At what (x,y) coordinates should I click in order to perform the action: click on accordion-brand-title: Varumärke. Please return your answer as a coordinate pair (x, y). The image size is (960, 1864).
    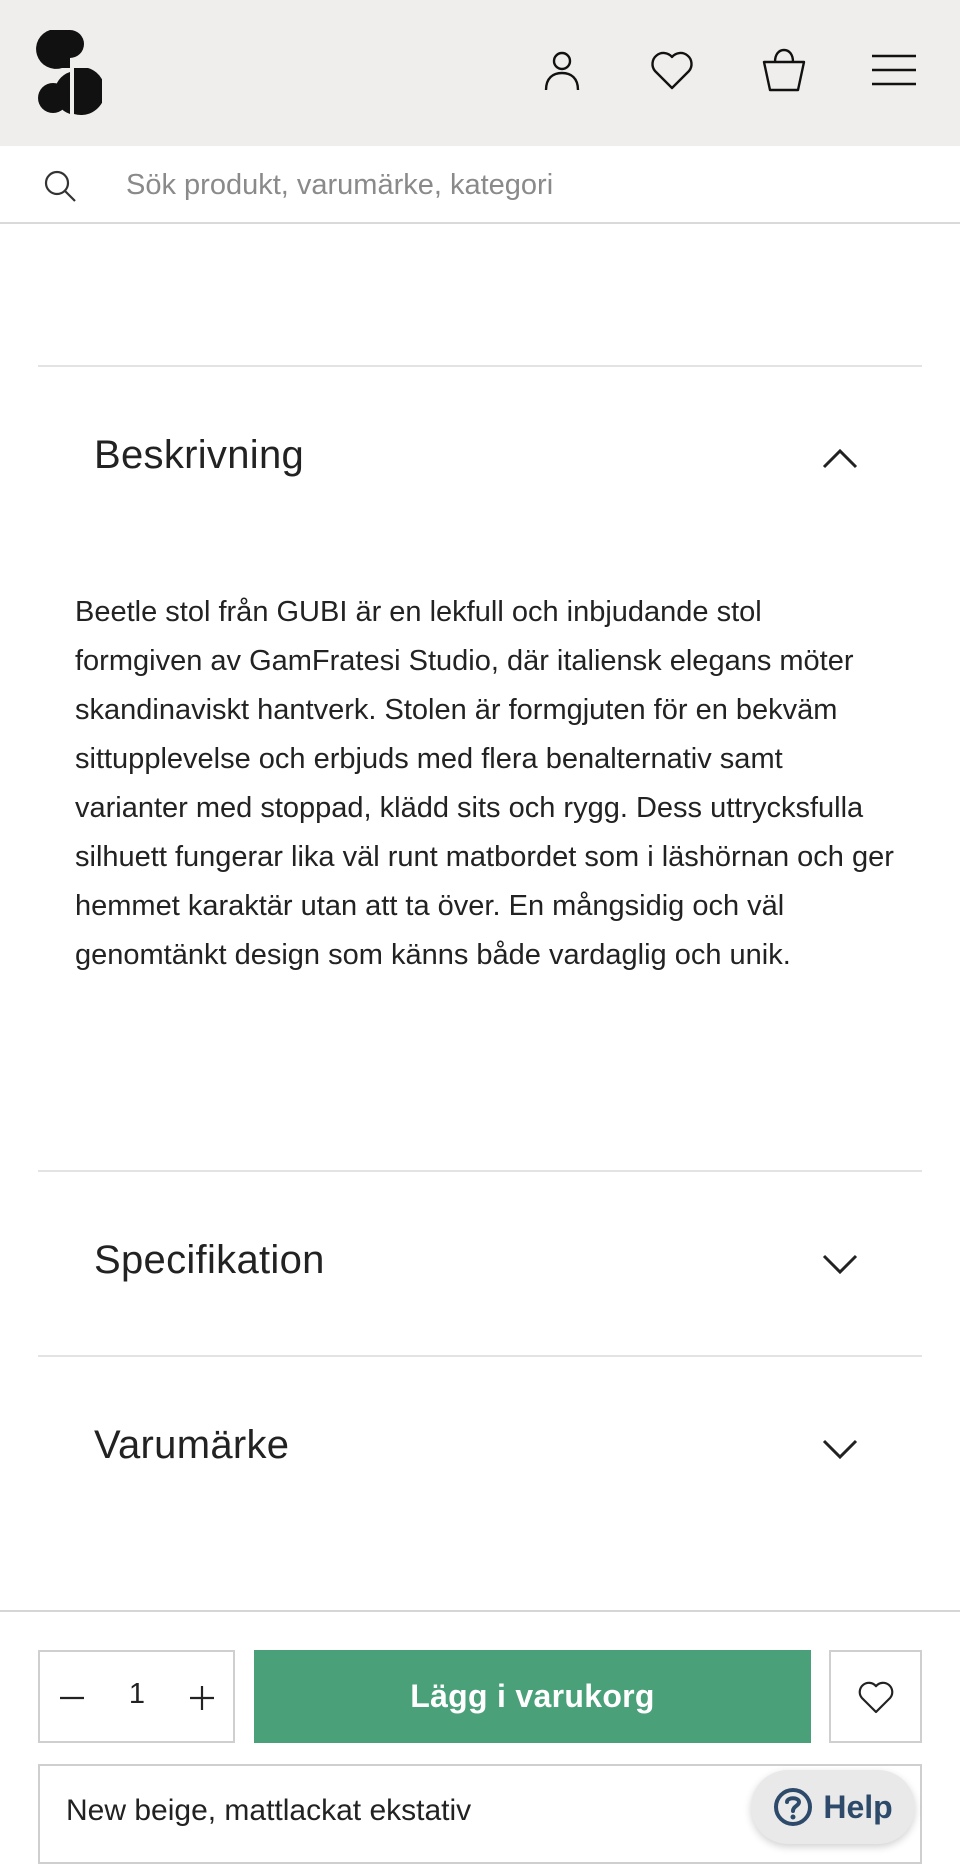
    Looking at the image, I should click on (192, 1445).